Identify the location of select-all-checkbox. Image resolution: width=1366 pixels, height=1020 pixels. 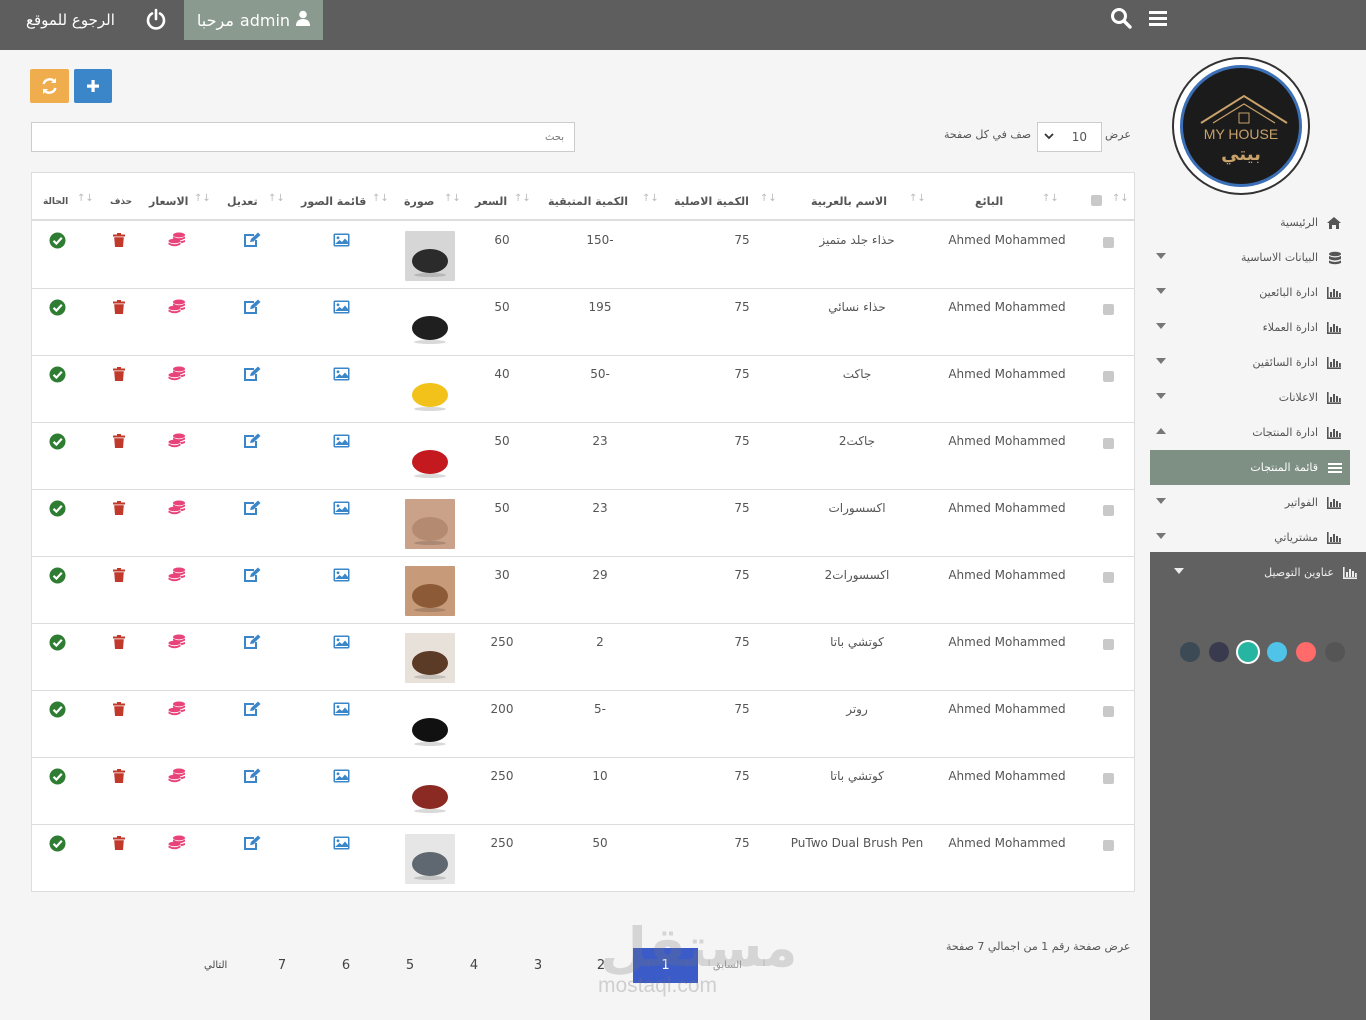
(1096, 200).